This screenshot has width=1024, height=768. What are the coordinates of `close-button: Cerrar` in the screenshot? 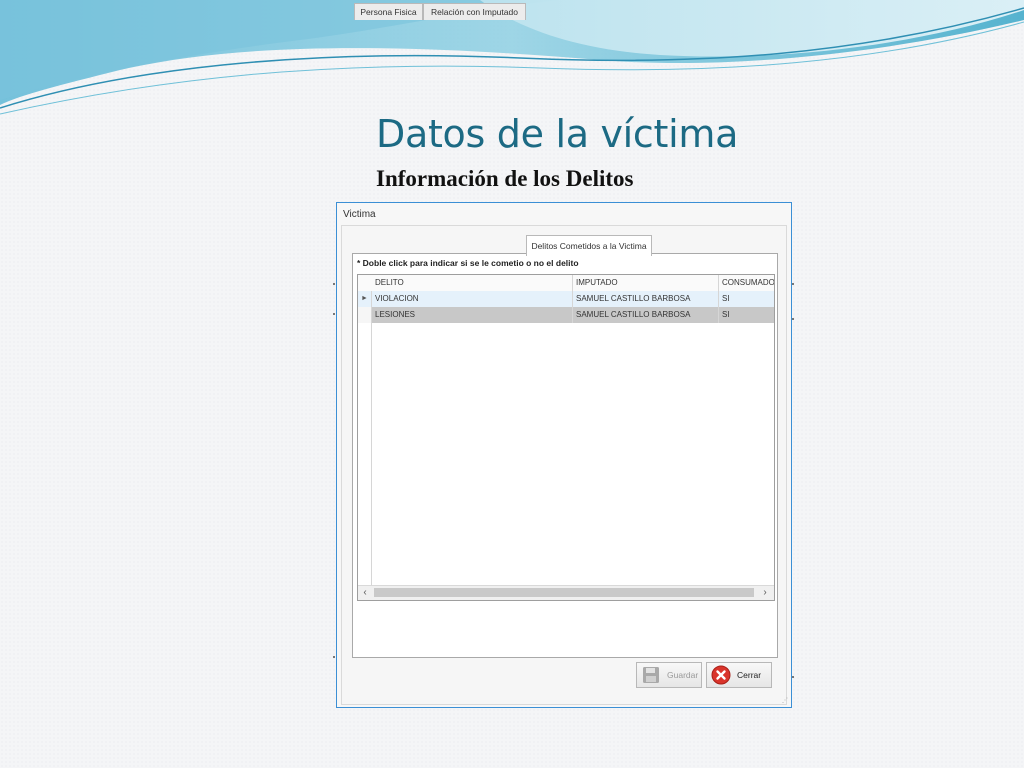 It's located at (739, 675).